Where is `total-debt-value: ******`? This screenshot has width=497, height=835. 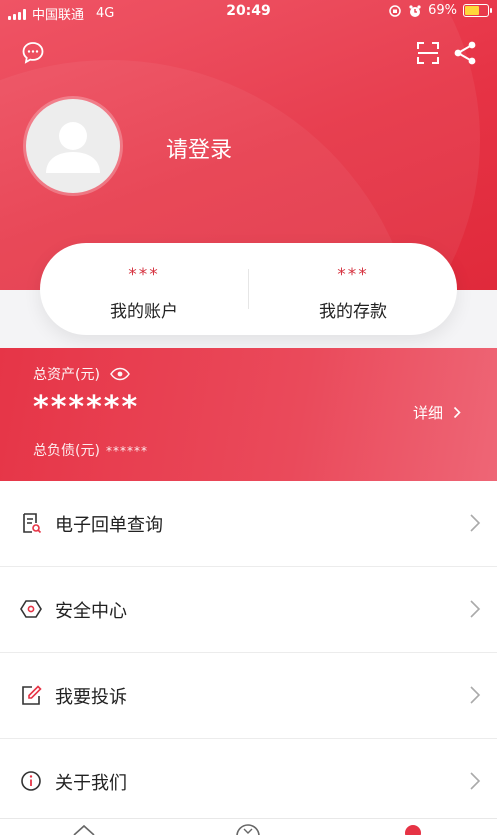
total-debt-value: ****** is located at coordinates (126, 451).